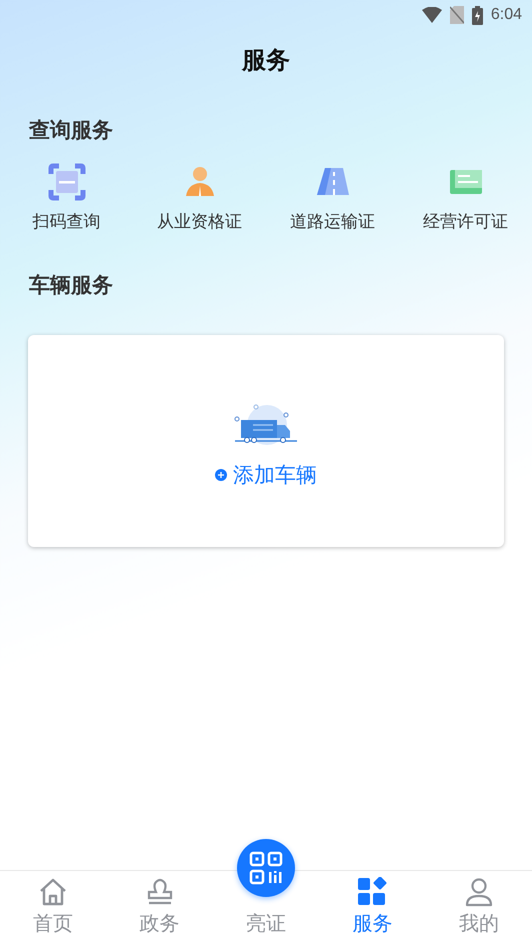 The image size is (532, 945). I want to click on clock: 6:04, so click(506, 15).